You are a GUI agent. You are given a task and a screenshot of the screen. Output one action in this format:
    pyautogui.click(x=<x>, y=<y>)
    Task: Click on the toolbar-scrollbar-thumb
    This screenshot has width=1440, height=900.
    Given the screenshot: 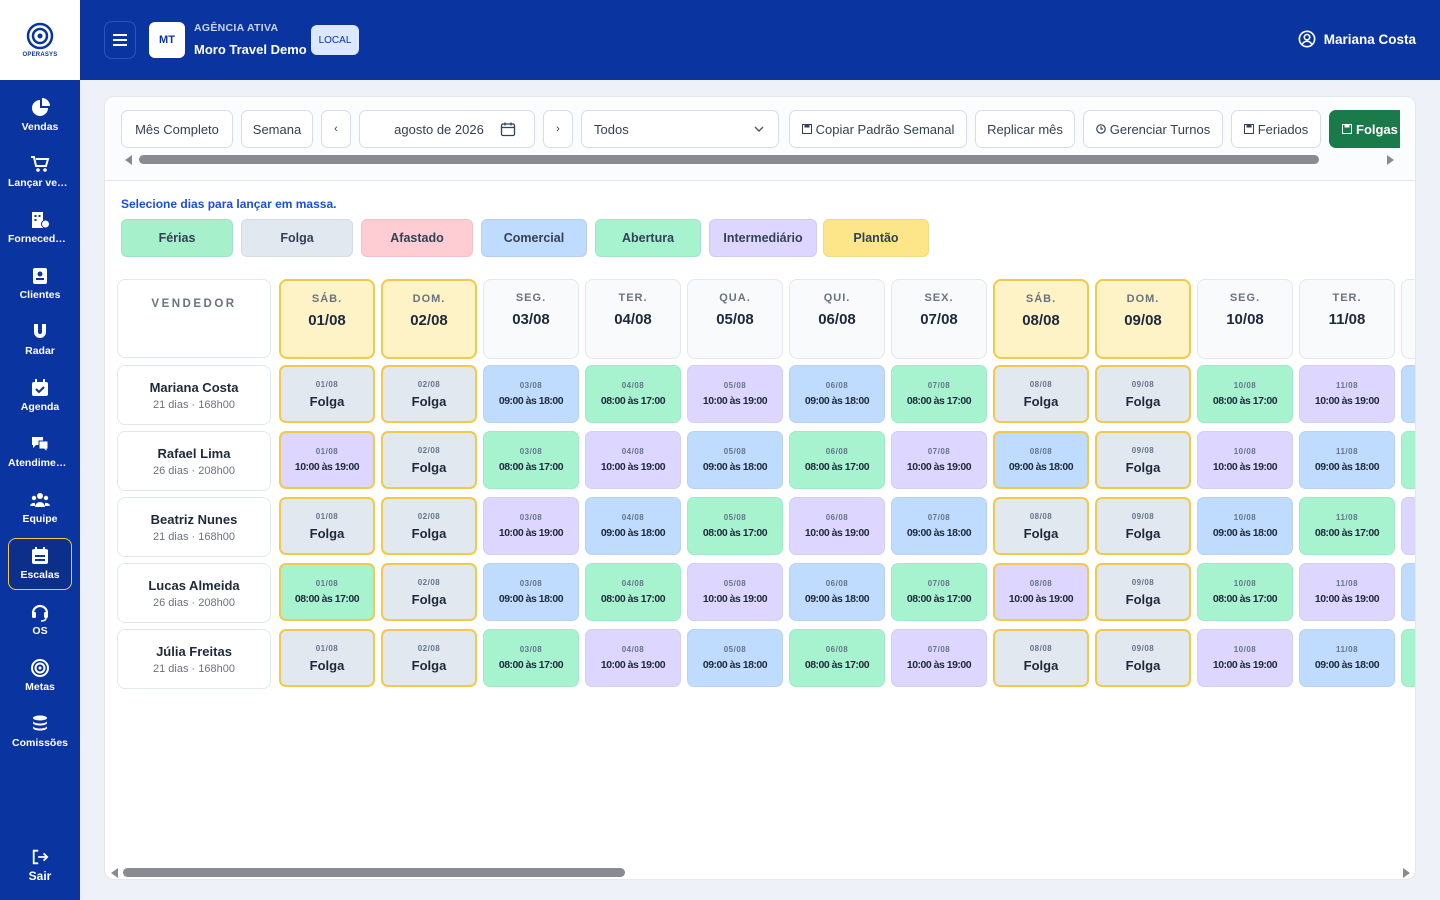 What is the action you would take?
    pyautogui.click(x=729, y=159)
    